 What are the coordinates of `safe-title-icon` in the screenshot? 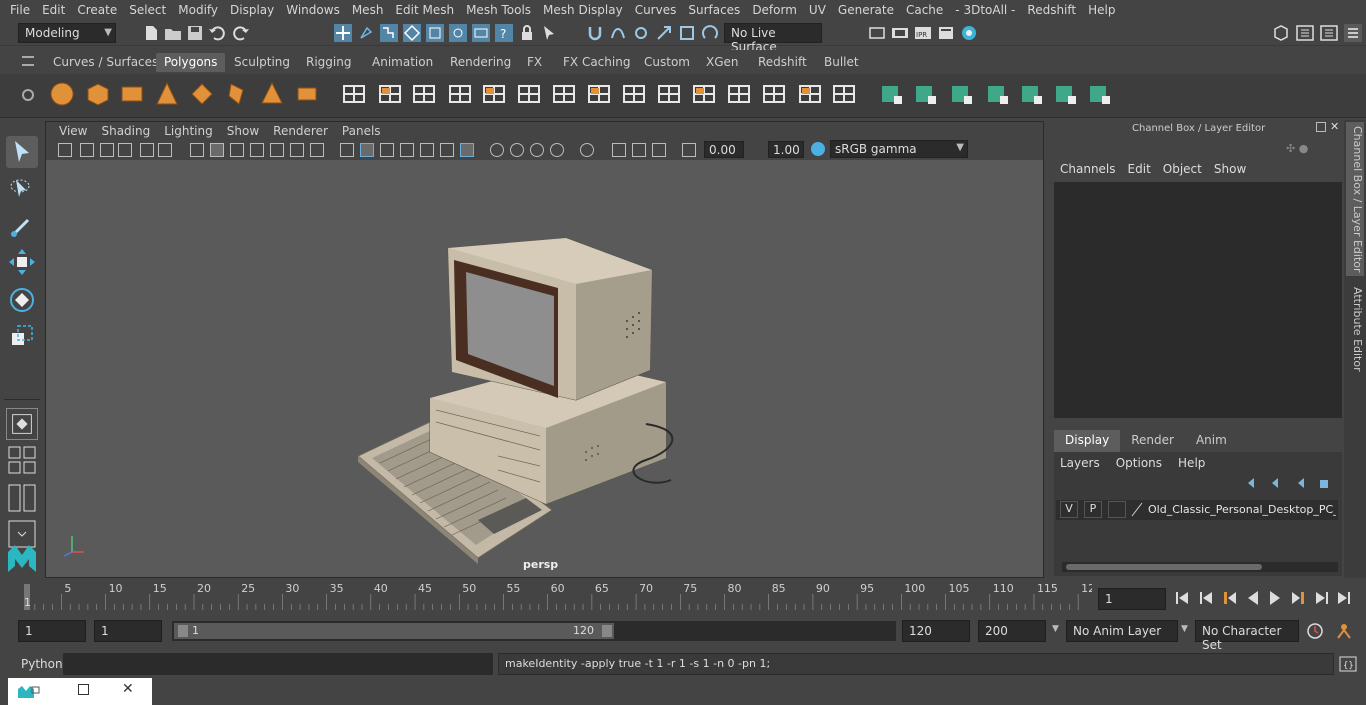 It's located at (277, 150).